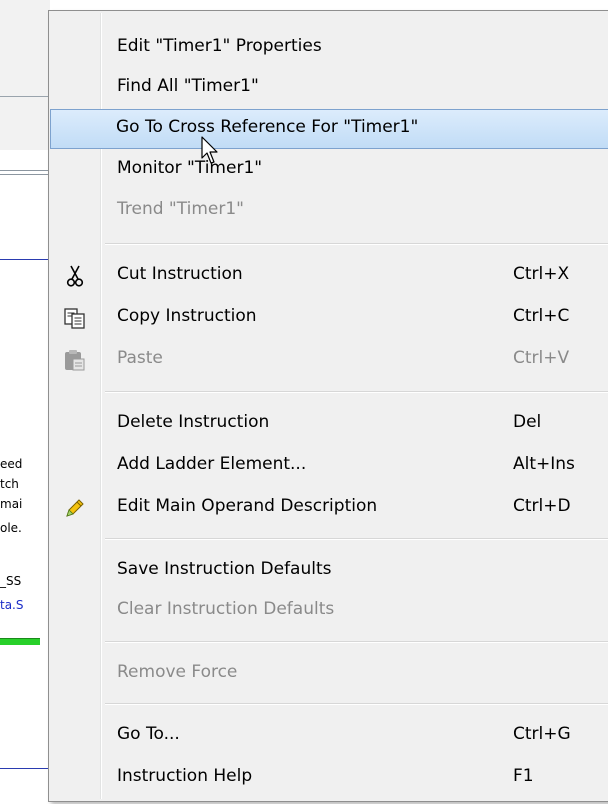 The height and width of the screenshot is (804, 608). What do you see at coordinates (541, 358) in the screenshot?
I see `menu-item-shortcut: Ctrl+V` at bounding box center [541, 358].